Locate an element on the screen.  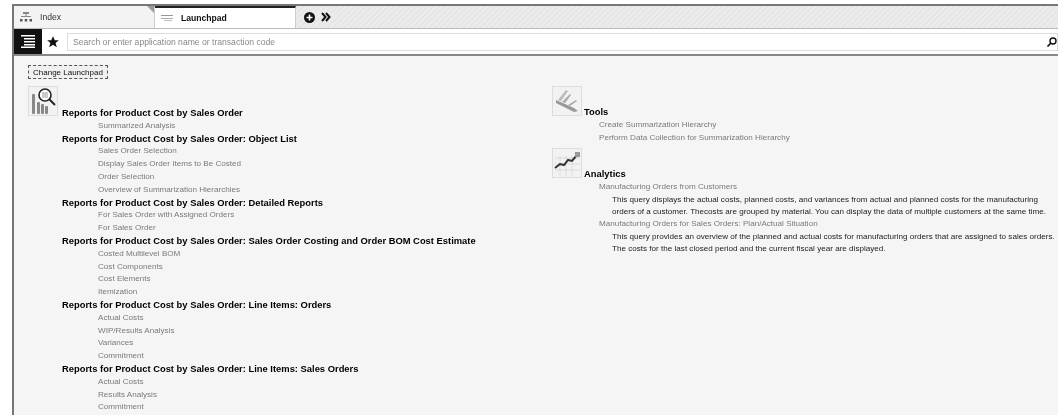
app-link: Cost Components is located at coordinates (130, 267).